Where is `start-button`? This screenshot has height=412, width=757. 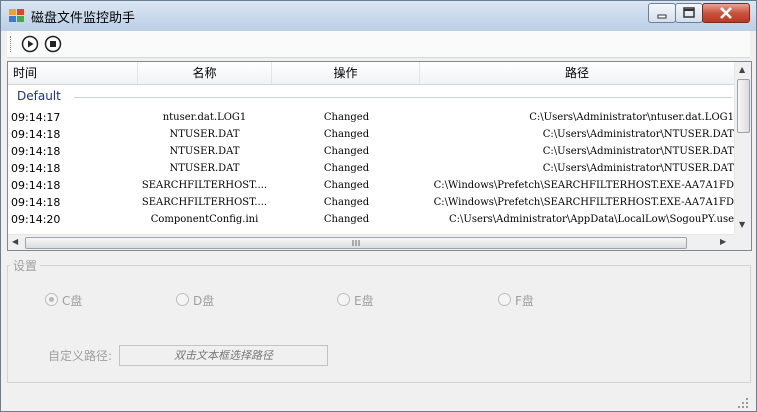
start-button is located at coordinates (30, 44).